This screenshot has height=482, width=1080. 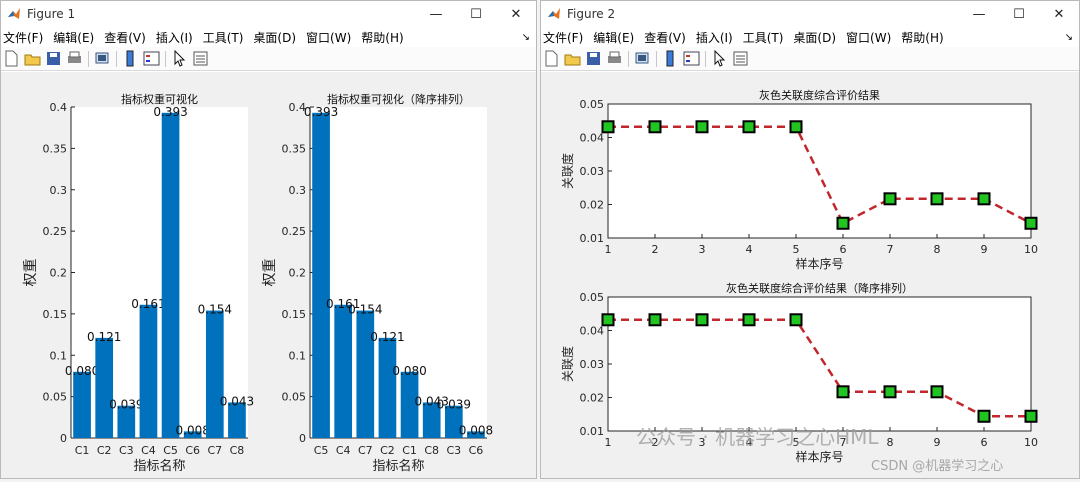 I want to click on x-tick-label: C4, so click(x=343, y=450).